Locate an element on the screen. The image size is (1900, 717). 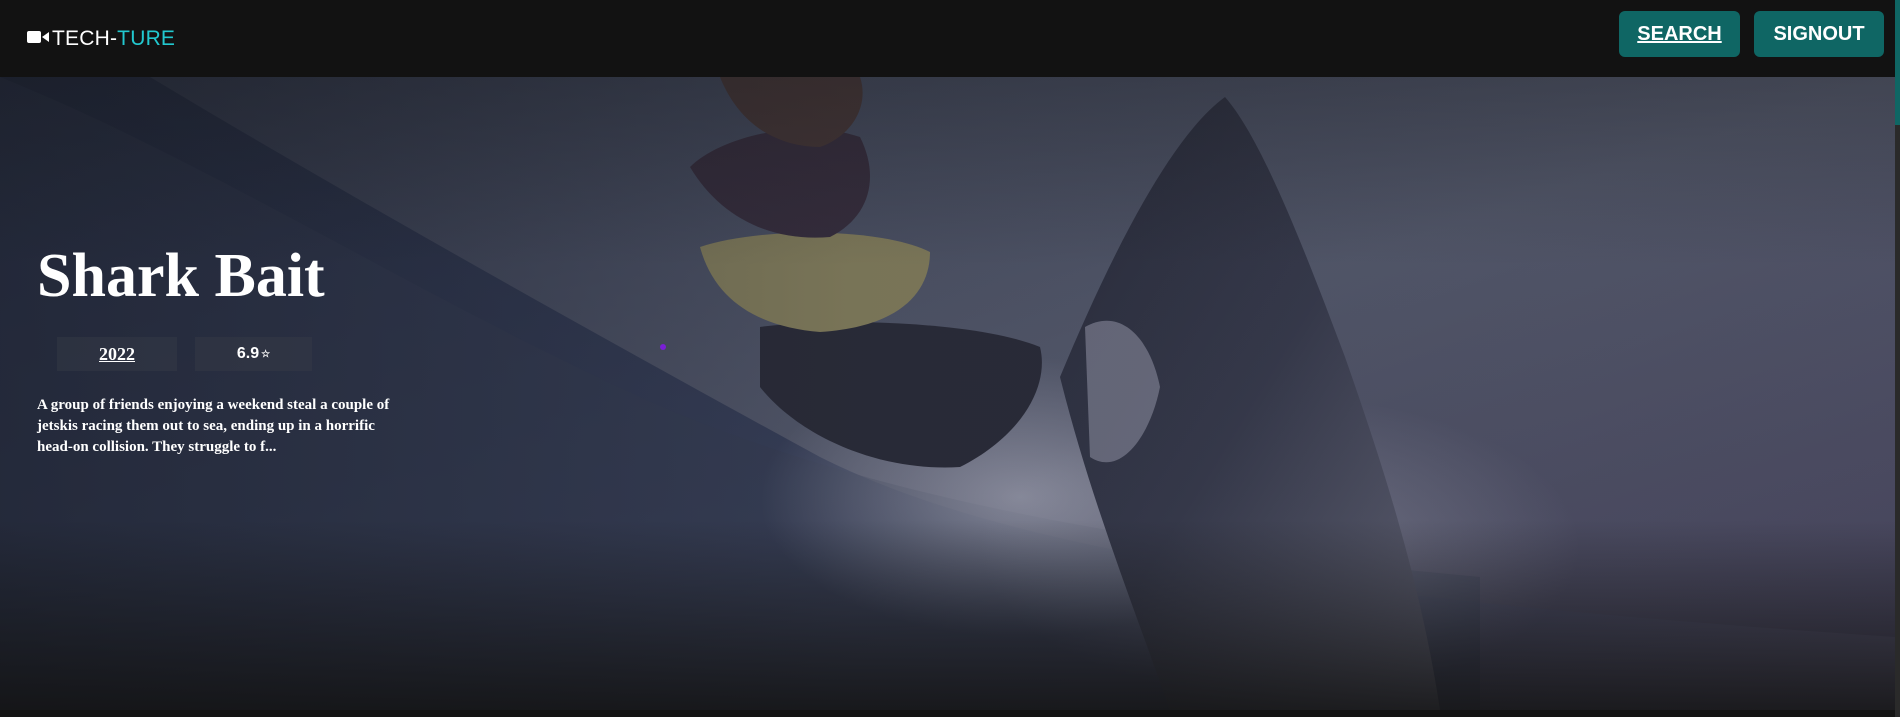
logo: TECH- TURE is located at coordinates (101, 39).